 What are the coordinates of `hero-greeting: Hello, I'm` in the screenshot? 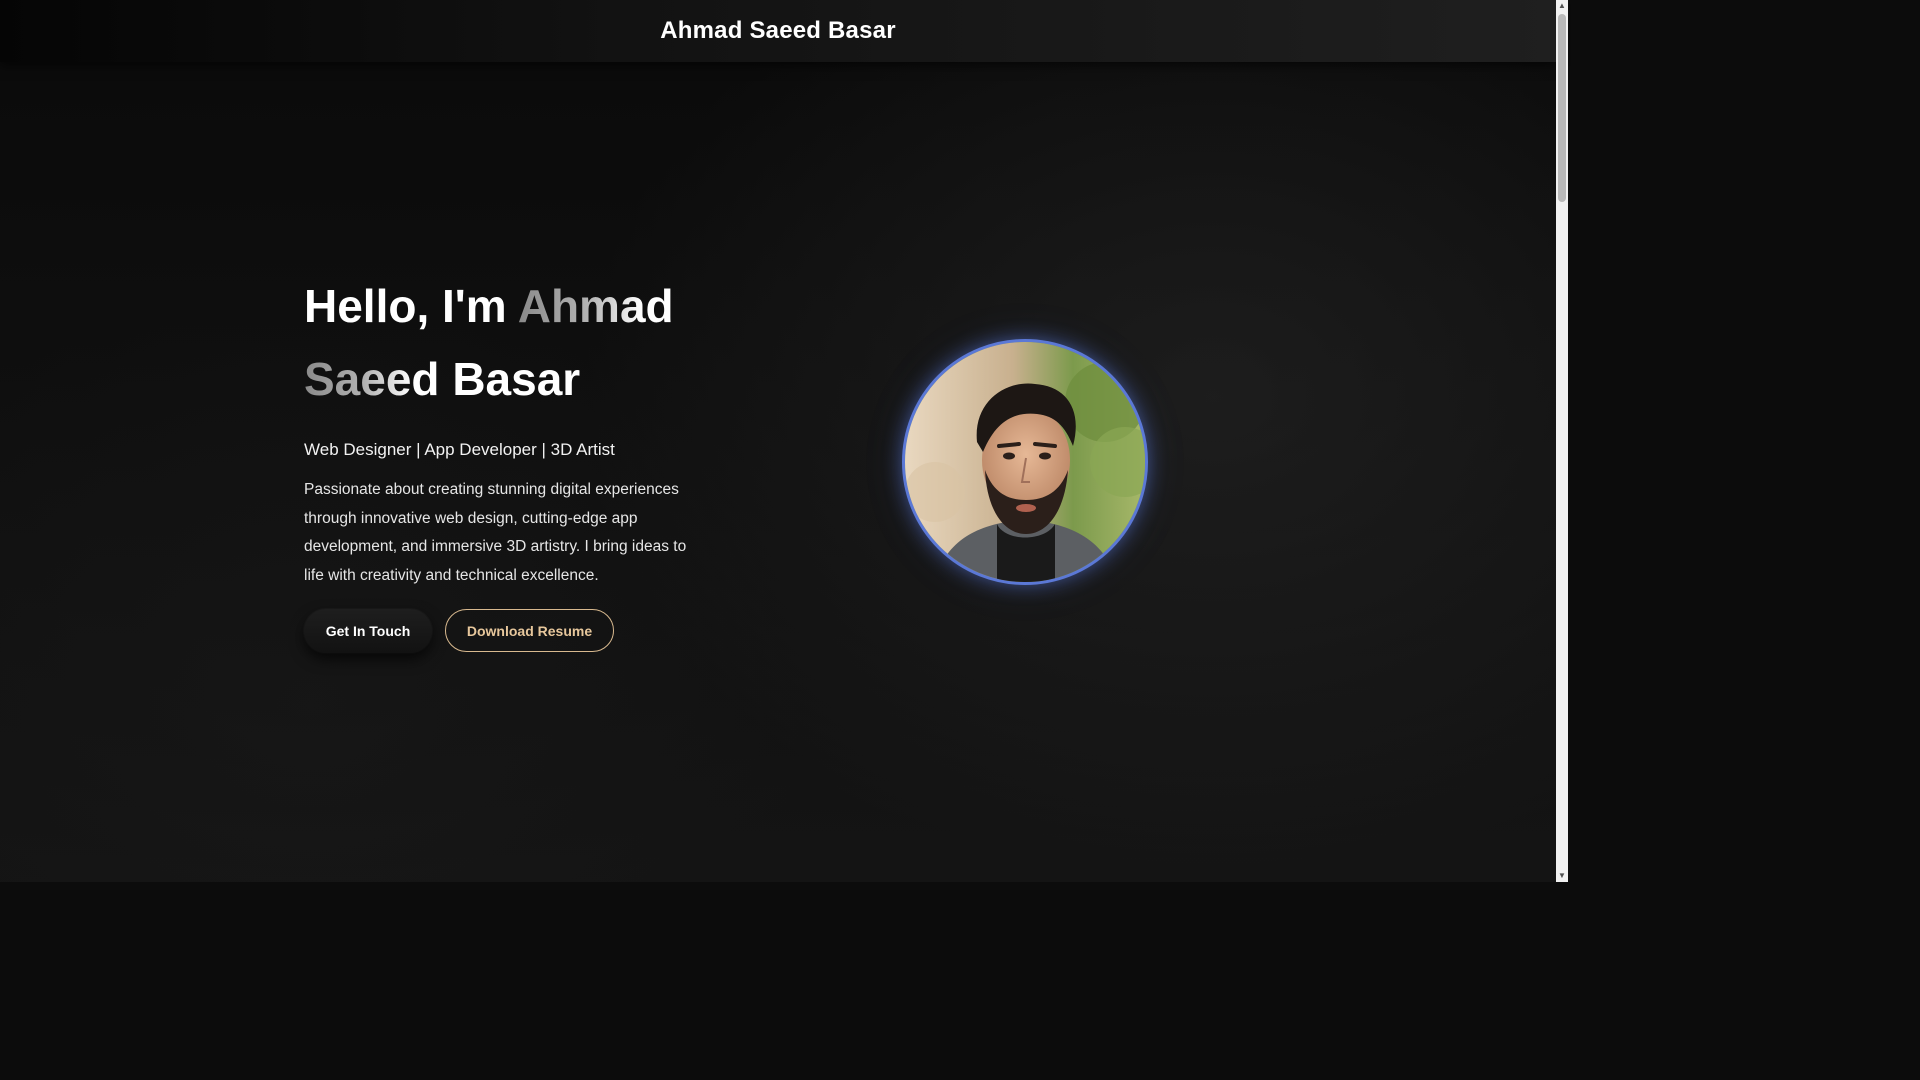 It's located at (405, 306).